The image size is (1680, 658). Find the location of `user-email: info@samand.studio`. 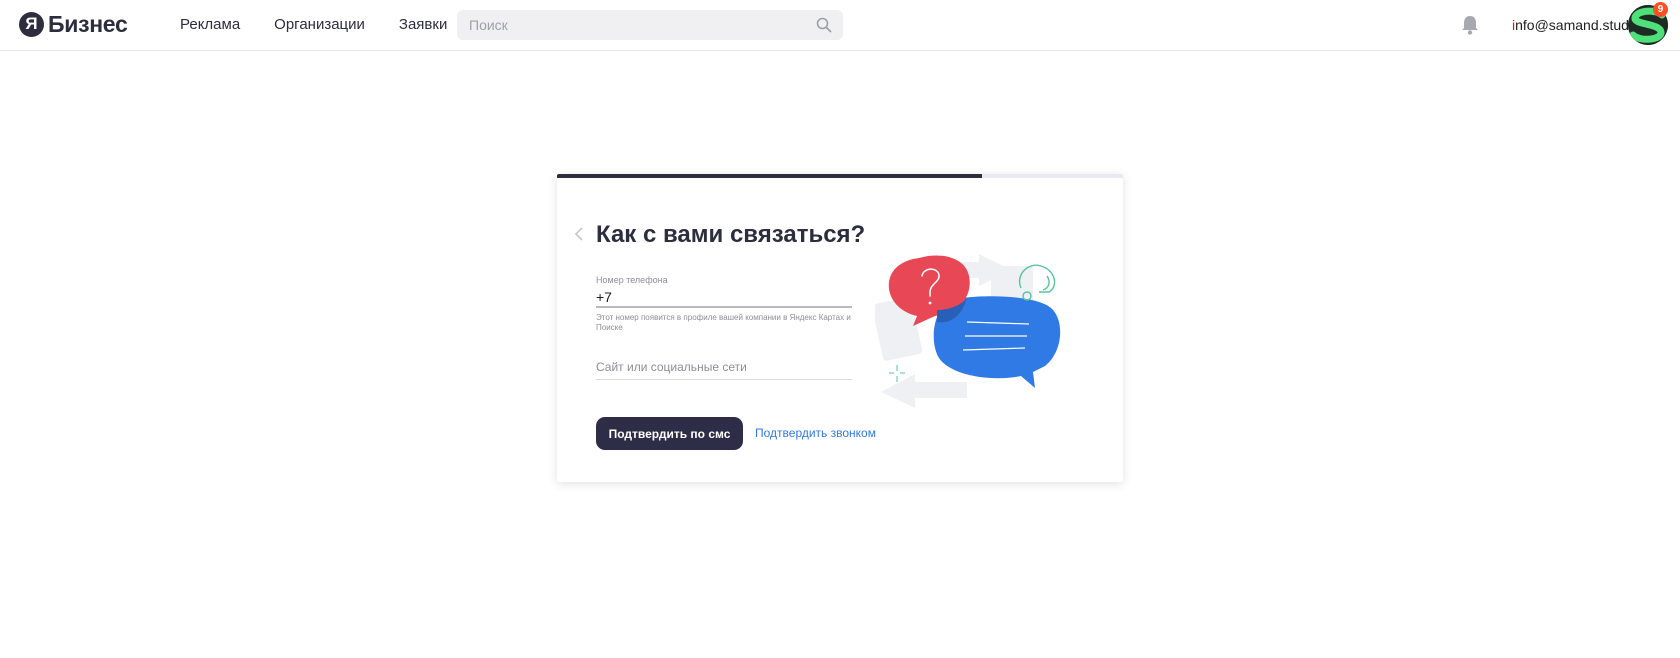

user-email: info@samand.studio is located at coordinates (1576, 25).